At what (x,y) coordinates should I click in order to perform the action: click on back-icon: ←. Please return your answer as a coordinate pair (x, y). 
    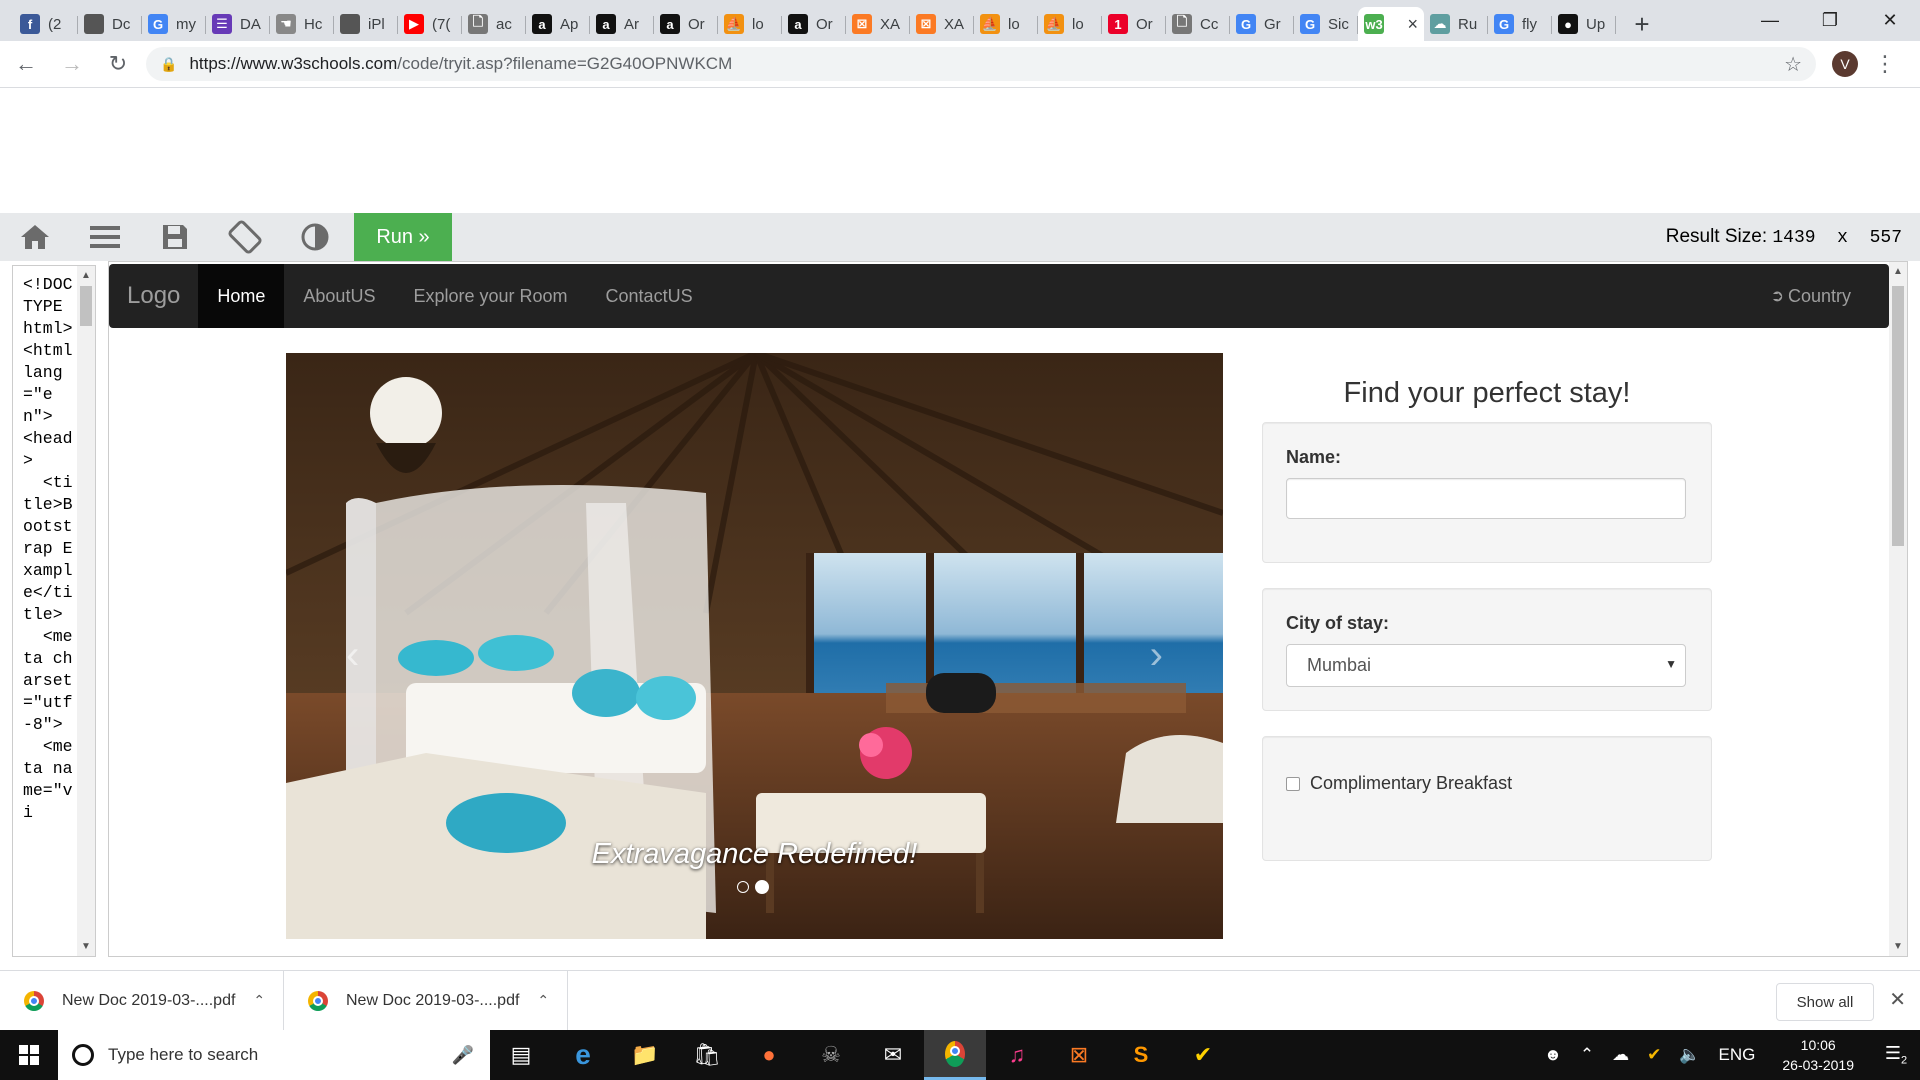
    Looking at the image, I should click on (26, 64).